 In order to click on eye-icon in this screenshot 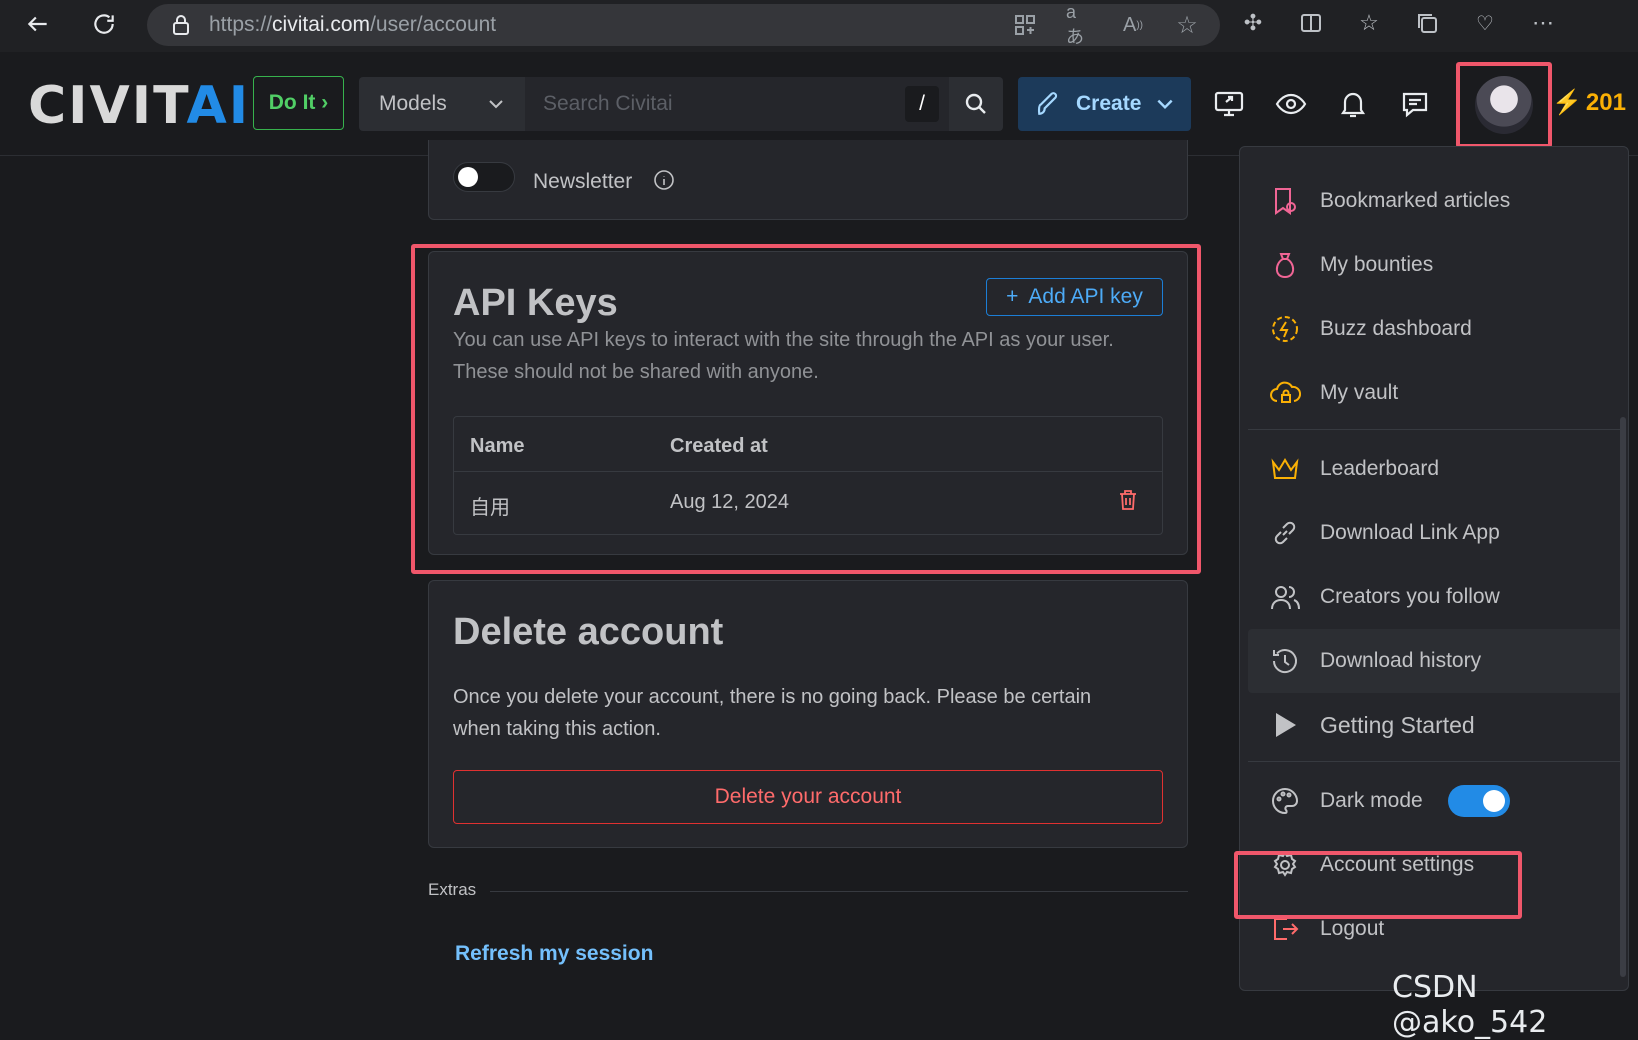, I will do `click(1291, 104)`.